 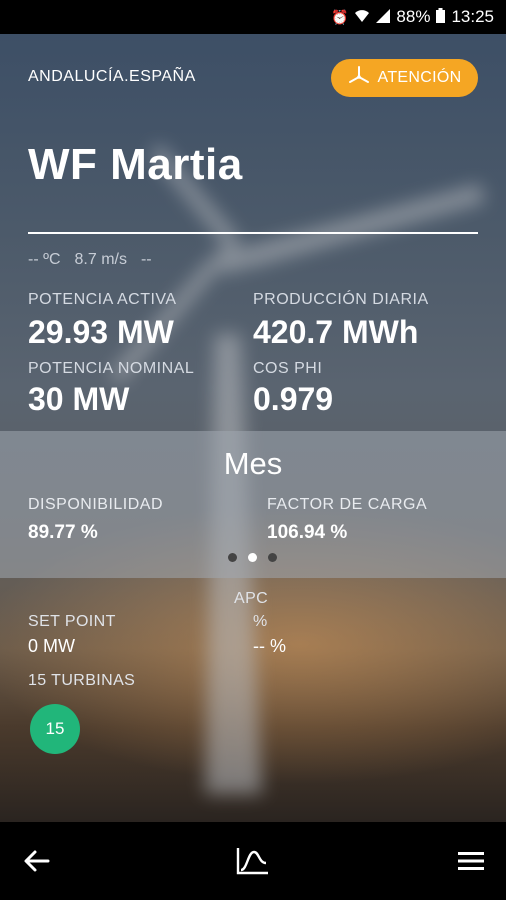 What do you see at coordinates (260, 621) in the screenshot?
I see `apc-percent-label: %` at bounding box center [260, 621].